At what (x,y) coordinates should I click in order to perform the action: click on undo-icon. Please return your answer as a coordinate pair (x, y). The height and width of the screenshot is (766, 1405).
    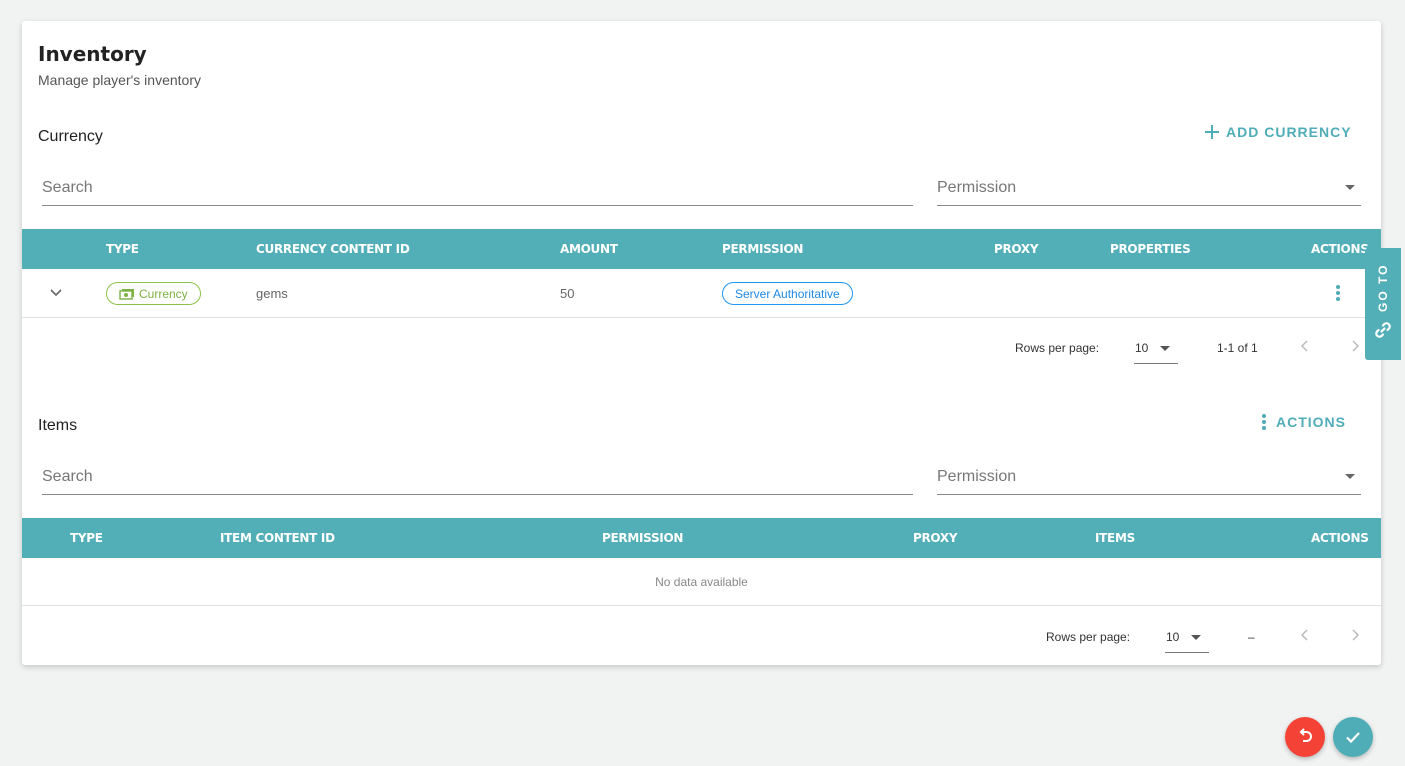
    Looking at the image, I should click on (1305, 735).